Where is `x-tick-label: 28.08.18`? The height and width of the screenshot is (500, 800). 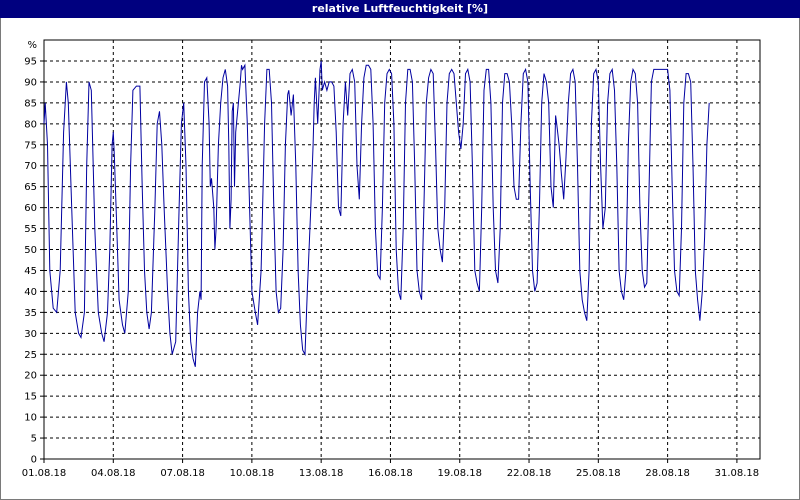
x-tick-label: 28.08.18 is located at coordinates (667, 473).